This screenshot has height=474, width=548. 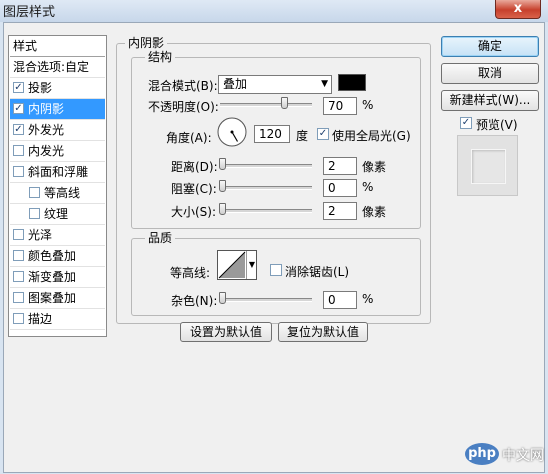 I want to click on style-list-item: 混合选项:自定, so click(x=57, y=67).